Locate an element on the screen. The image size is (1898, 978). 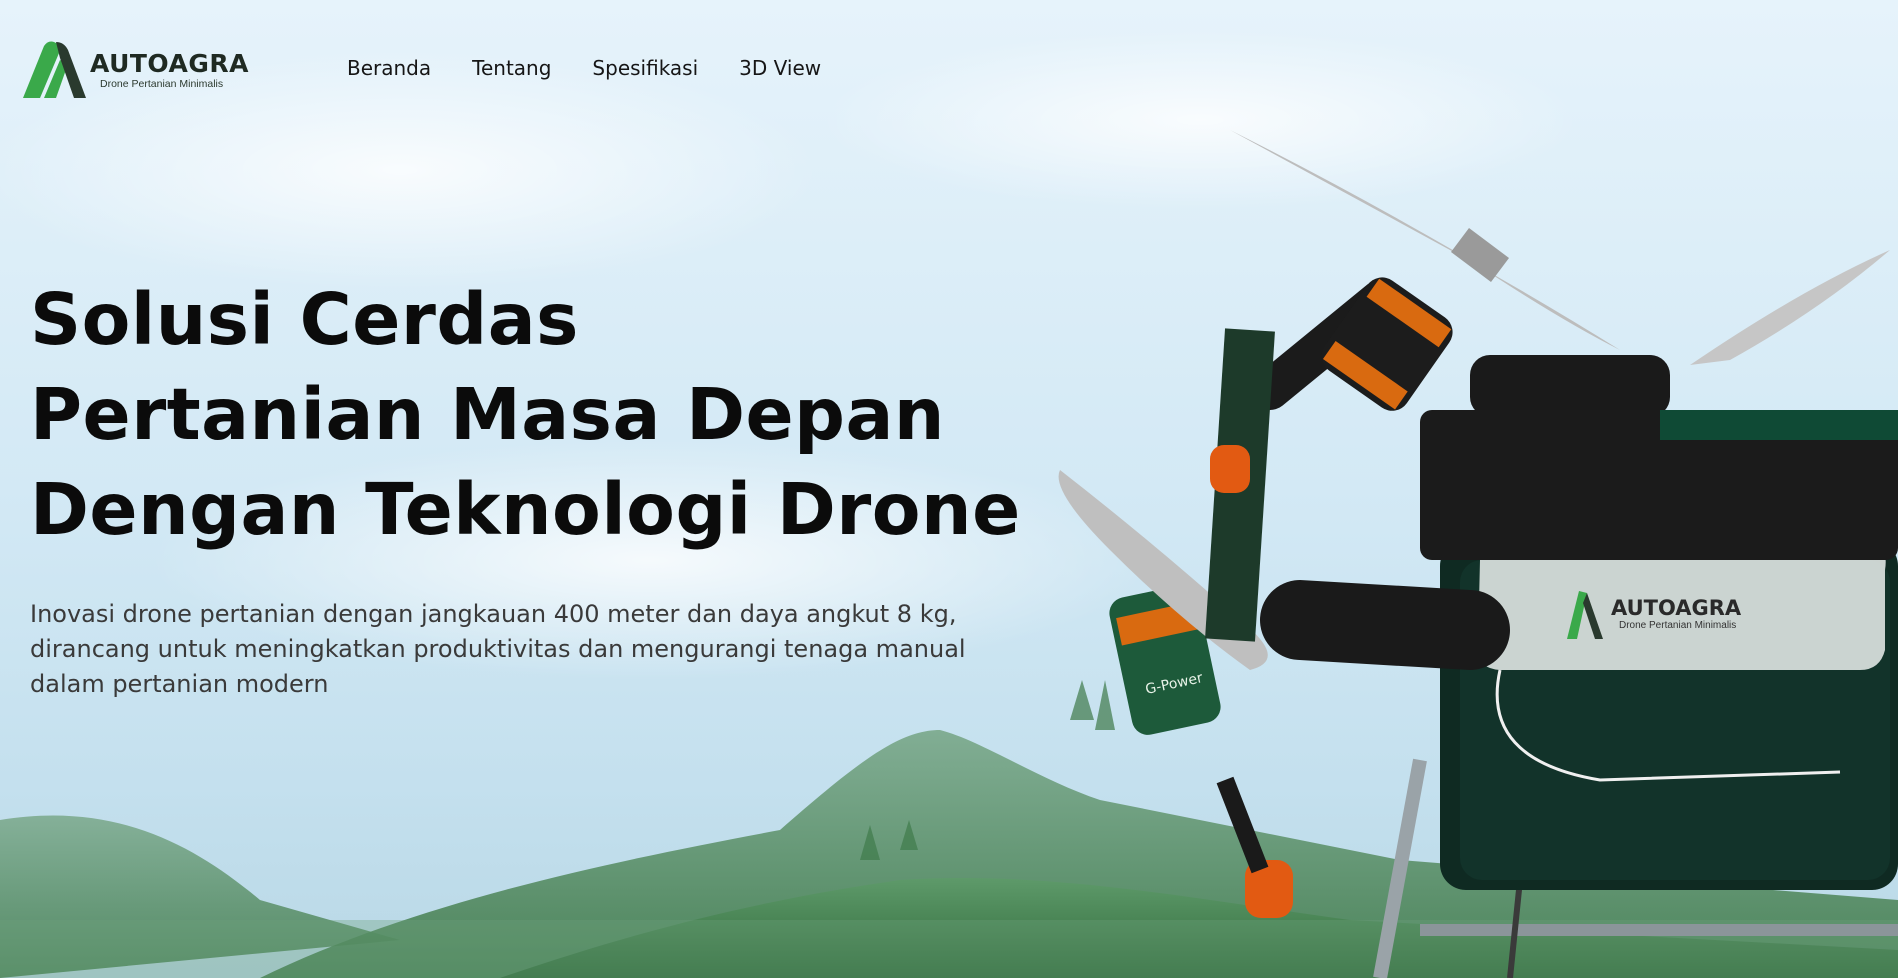
drone-logo-icon is located at coordinates (1585, 615).